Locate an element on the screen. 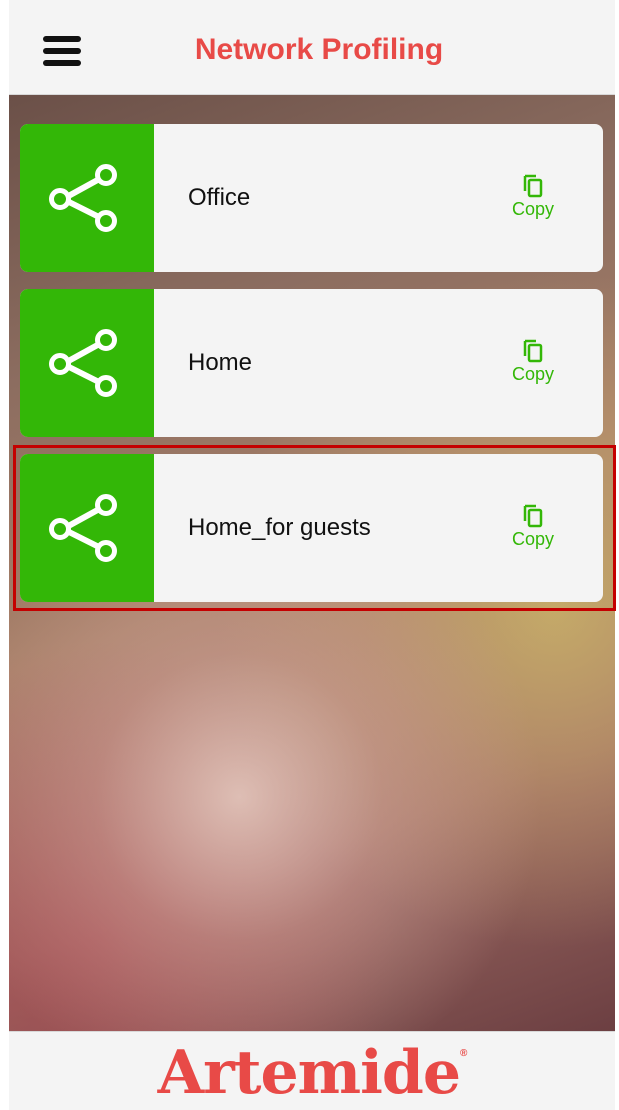 The width and height of the screenshot is (619, 1110). profile-card-body: Home_for guests Copy is located at coordinates (311, 528).